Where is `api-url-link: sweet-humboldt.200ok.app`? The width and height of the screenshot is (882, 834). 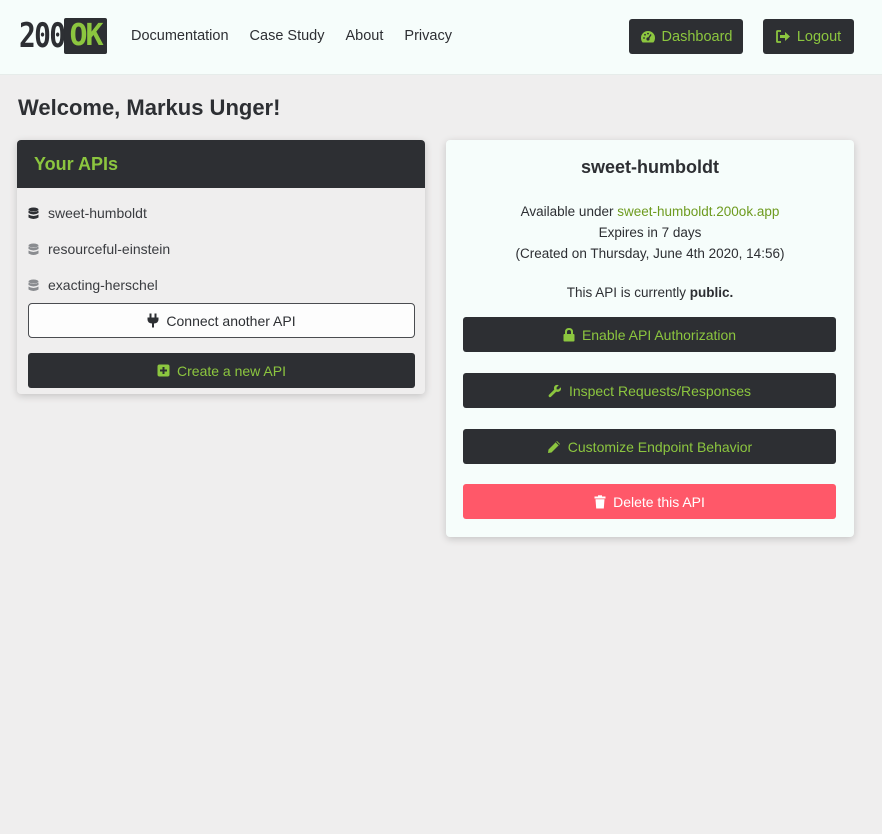 api-url-link: sweet-humboldt.200ok.app is located at coordinates (698, 211).